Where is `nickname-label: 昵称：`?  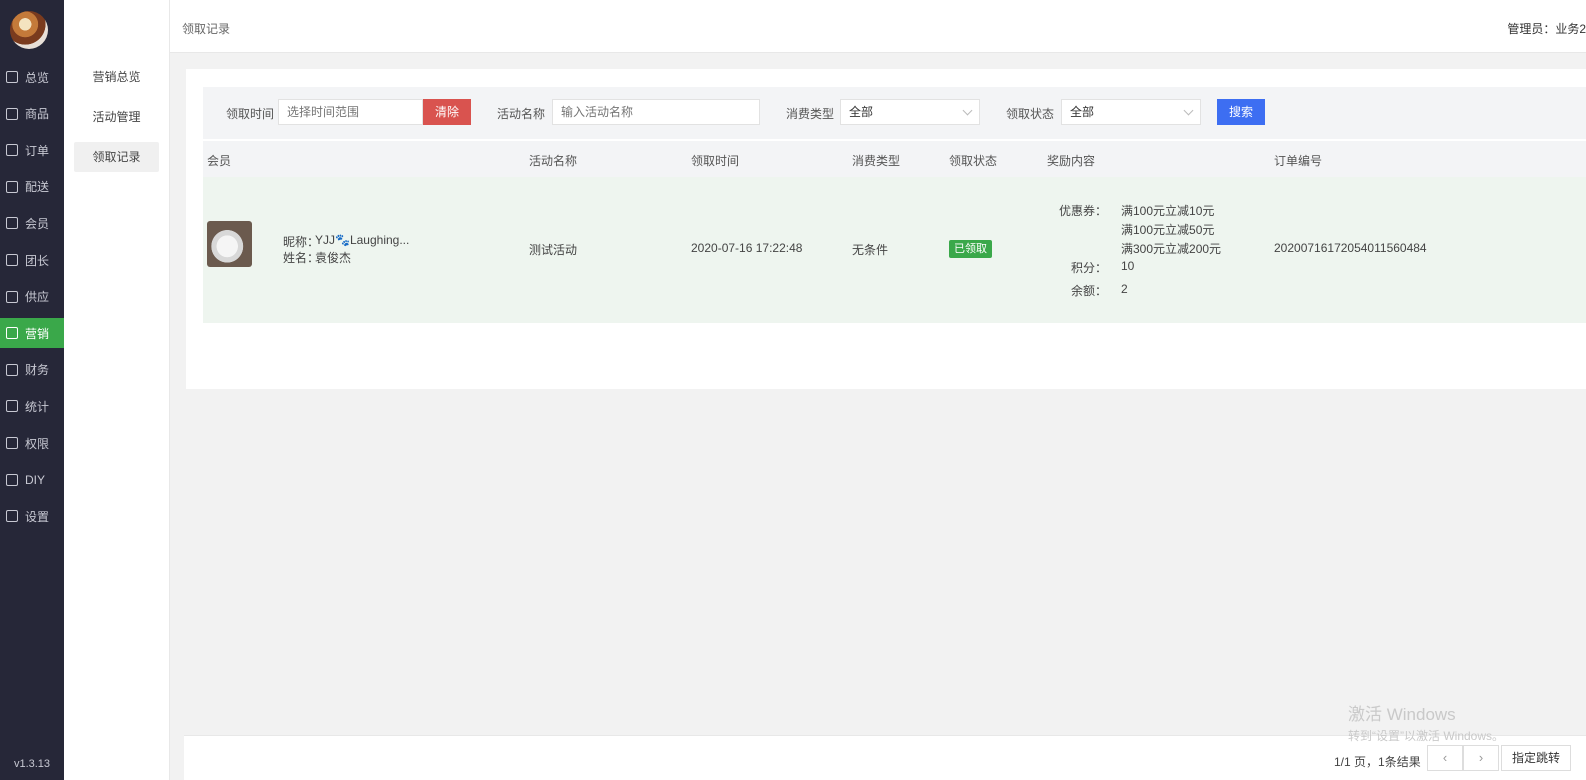
nickname-label: 昵称： is located at coordinates (301, 242).